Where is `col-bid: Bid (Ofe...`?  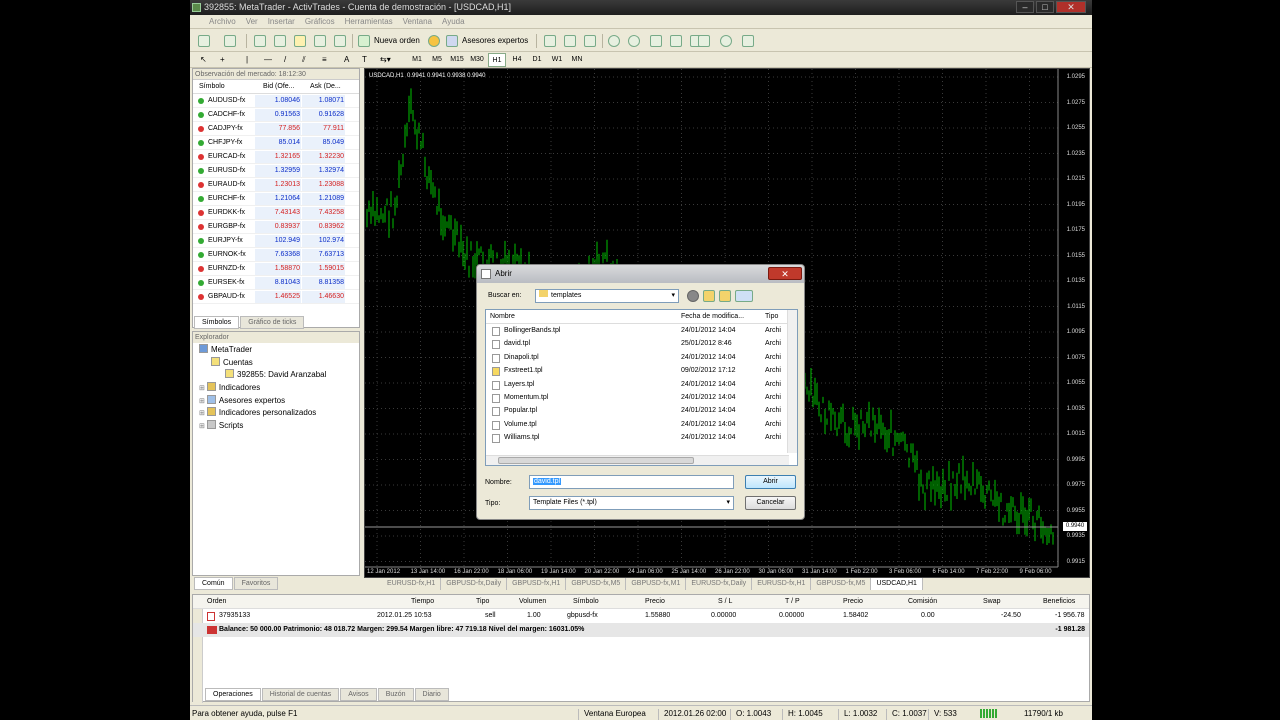 col-bid: Bid (Ofe... is located at coordinates (279, 86).